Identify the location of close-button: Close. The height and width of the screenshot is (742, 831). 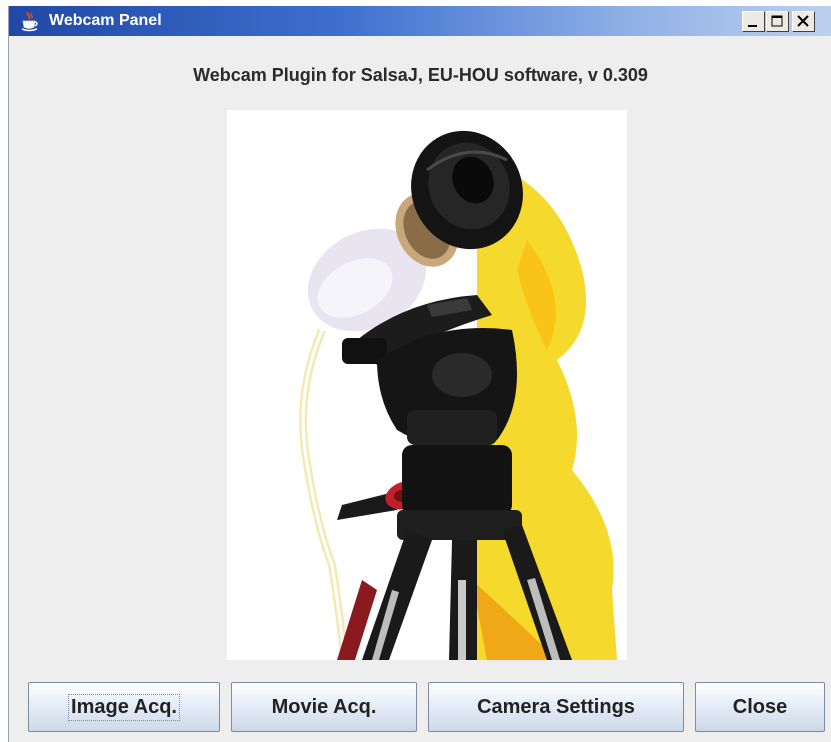
(760, 707).